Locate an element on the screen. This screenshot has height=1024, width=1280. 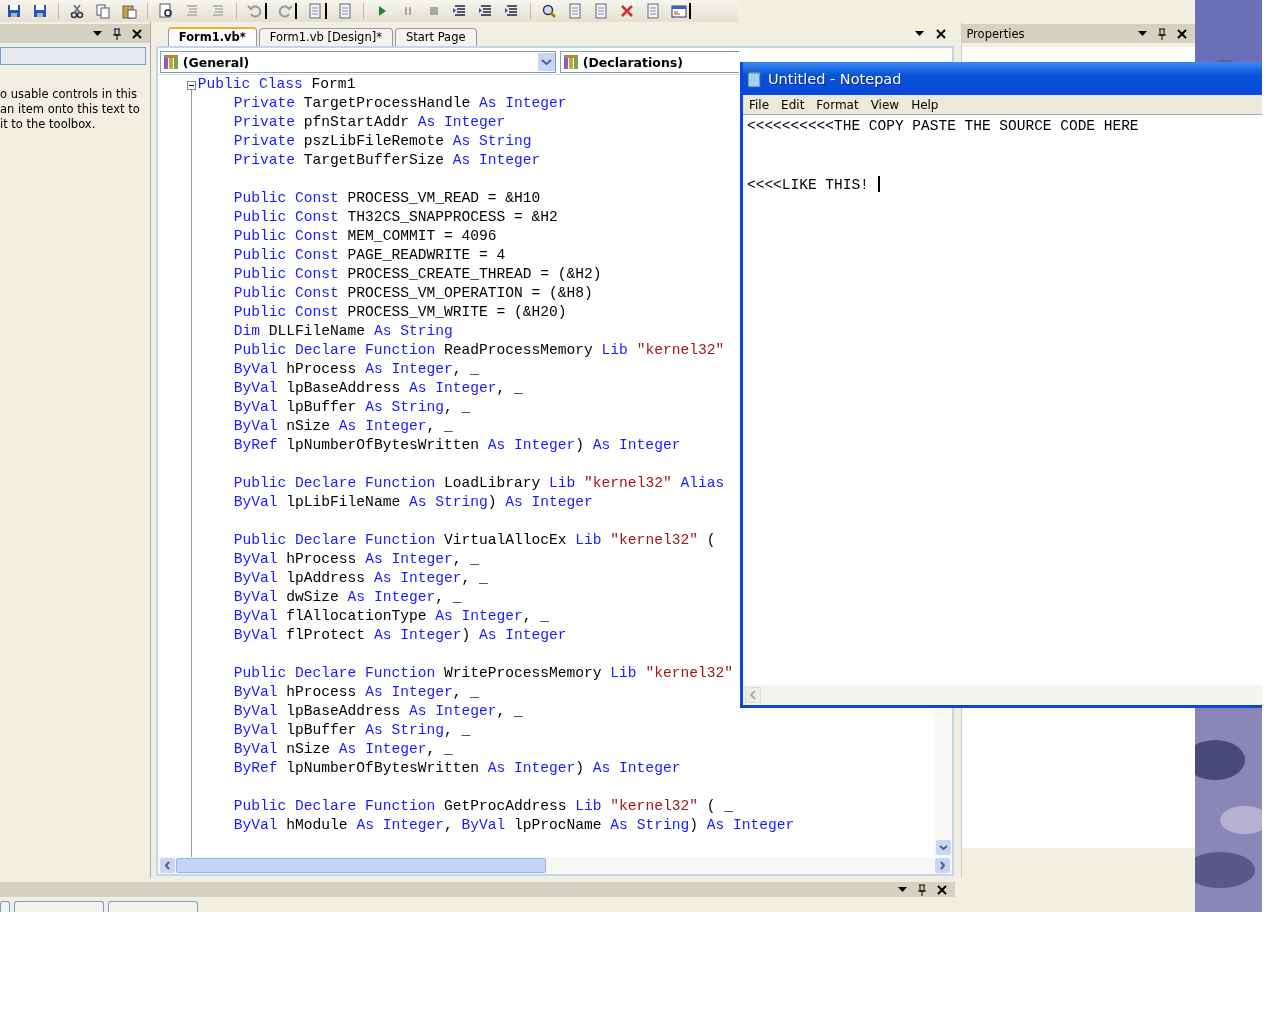
code-line: ByVal flProtect As Integer) As Integer is located at coordinates (400, 635).